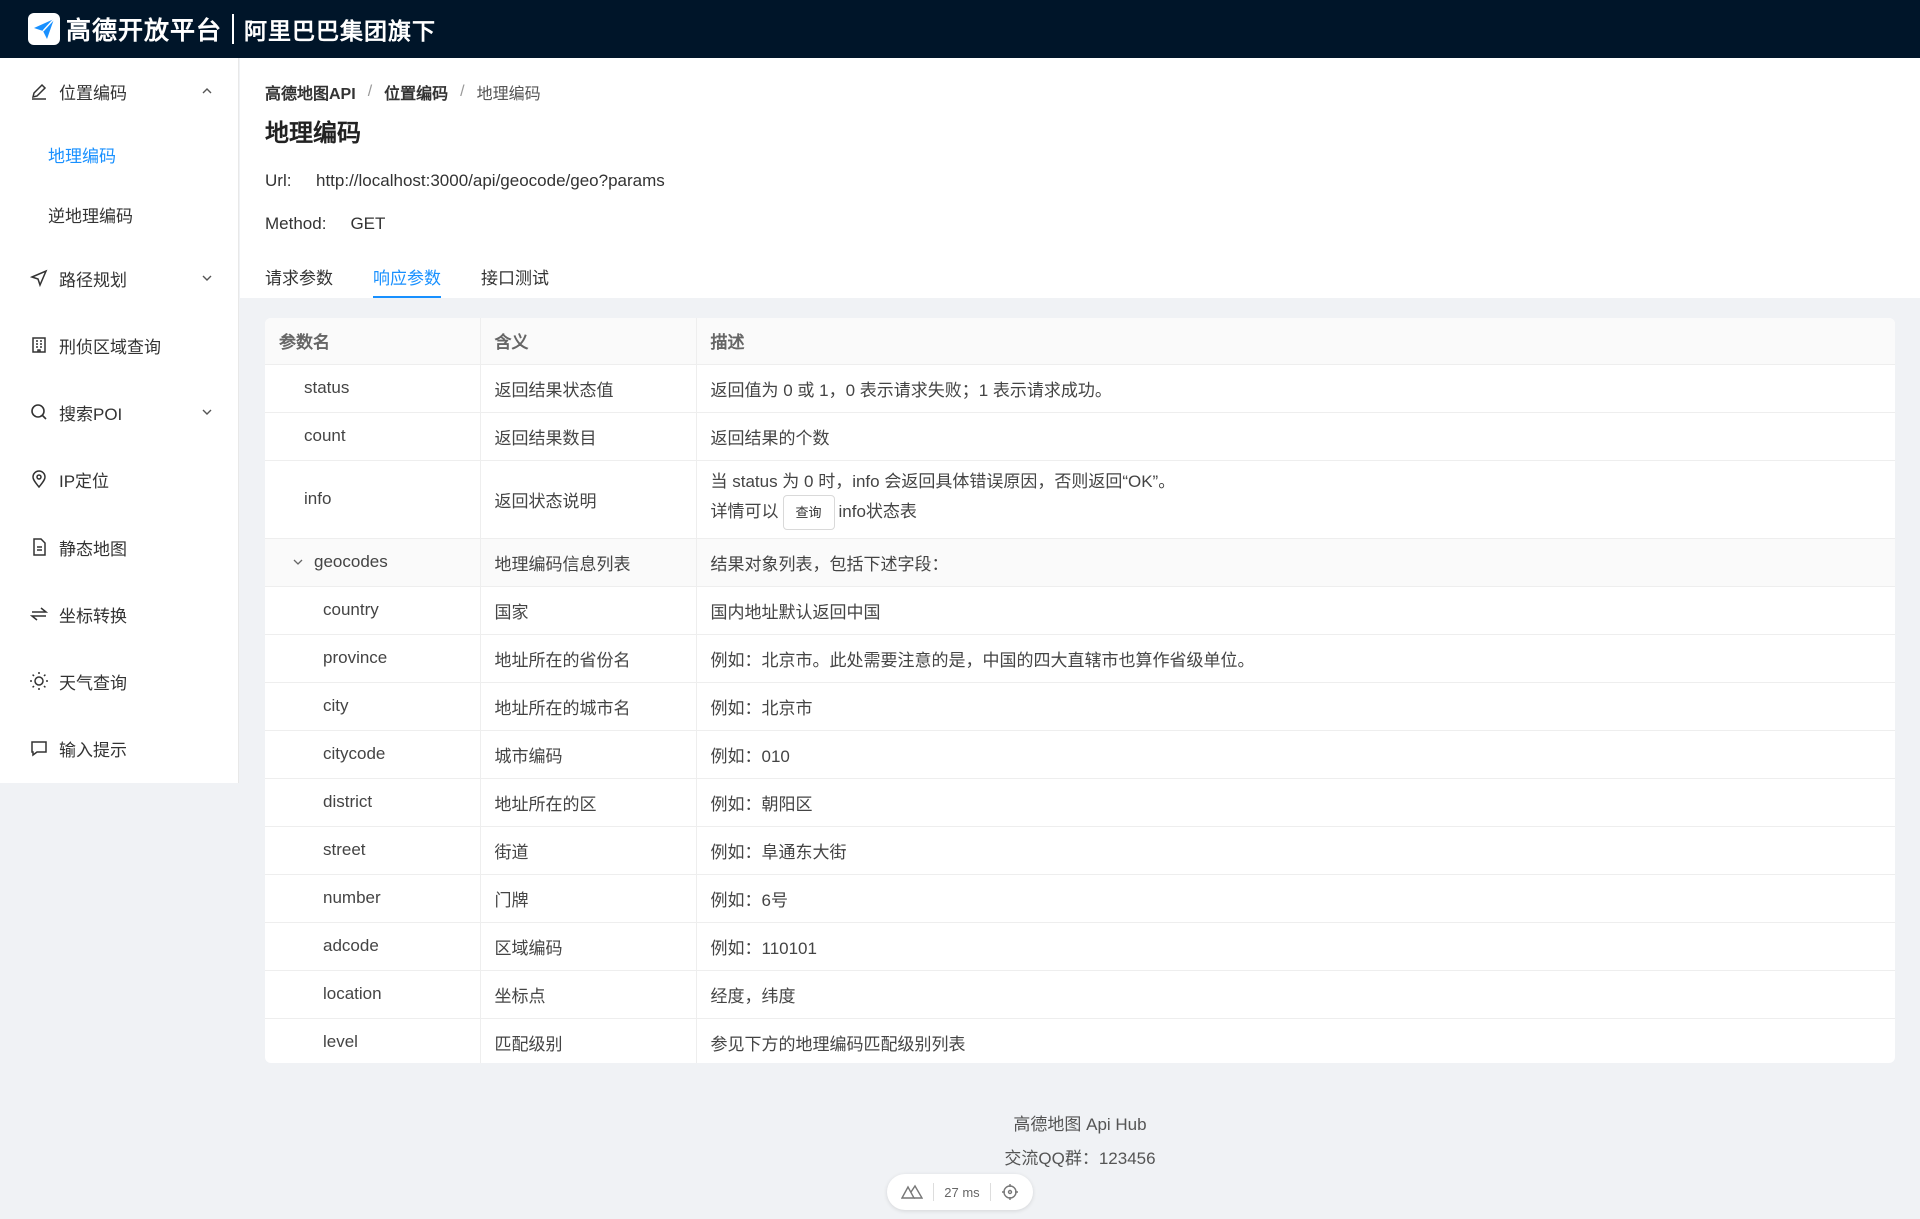 The width and height of the screenshot is (1920, 1219). I want to click on sidebar-item-search-poi: 搜索POI, so click(119, 412).